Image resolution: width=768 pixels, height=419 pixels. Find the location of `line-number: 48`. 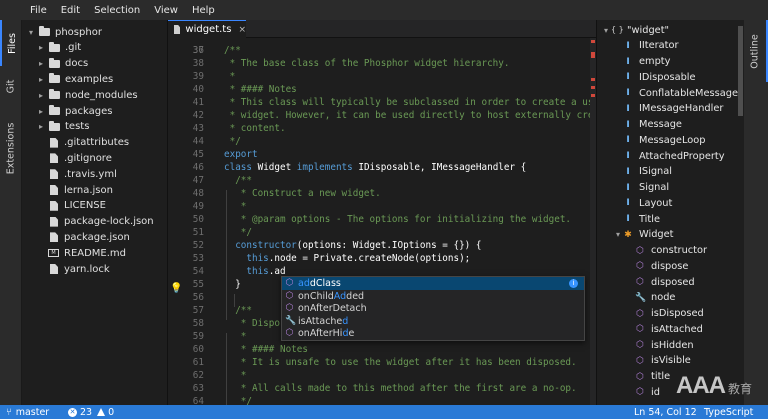

line-number: 48 is located at coordinates (198, 193).